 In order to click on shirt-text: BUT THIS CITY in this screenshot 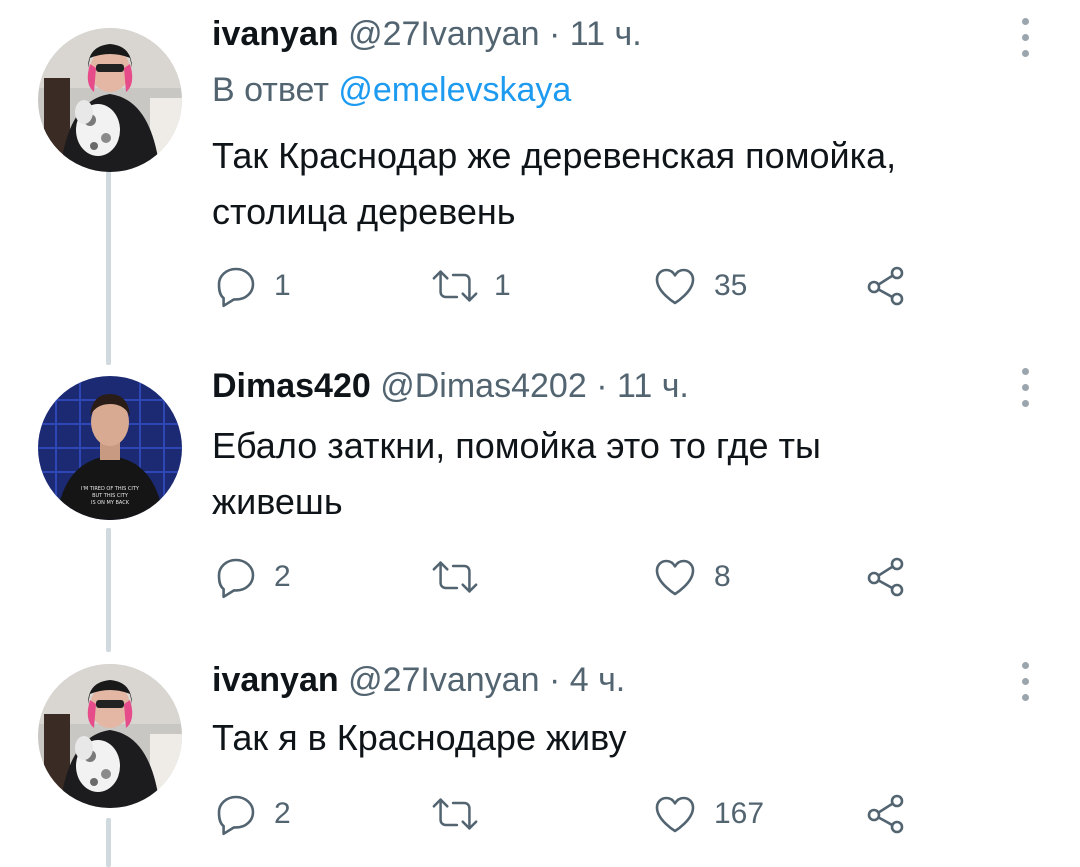, I will do `click(110, 496)`.